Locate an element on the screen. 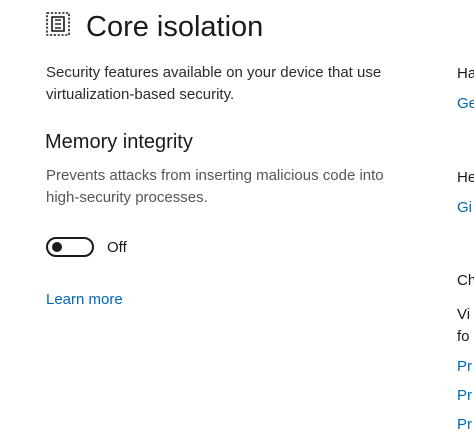 The image size is (474, 448). right-section3-link3: Pr is located at coordinates (464, 425).